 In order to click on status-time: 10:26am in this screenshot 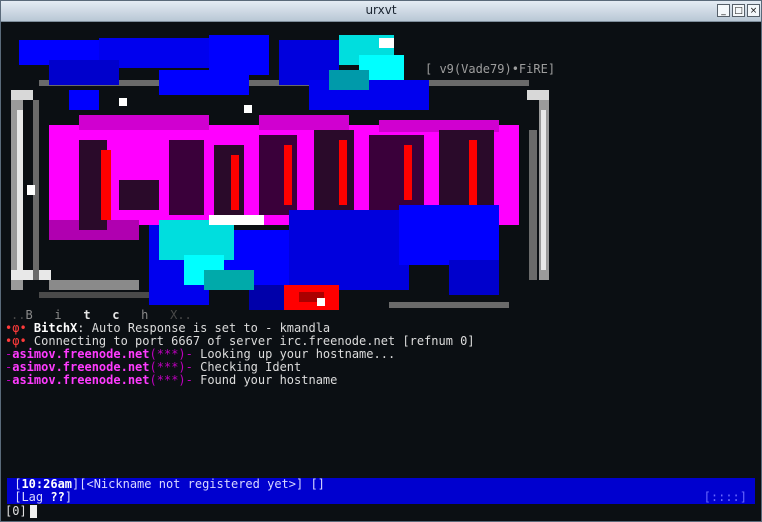, I will do `click(47, 484)`.